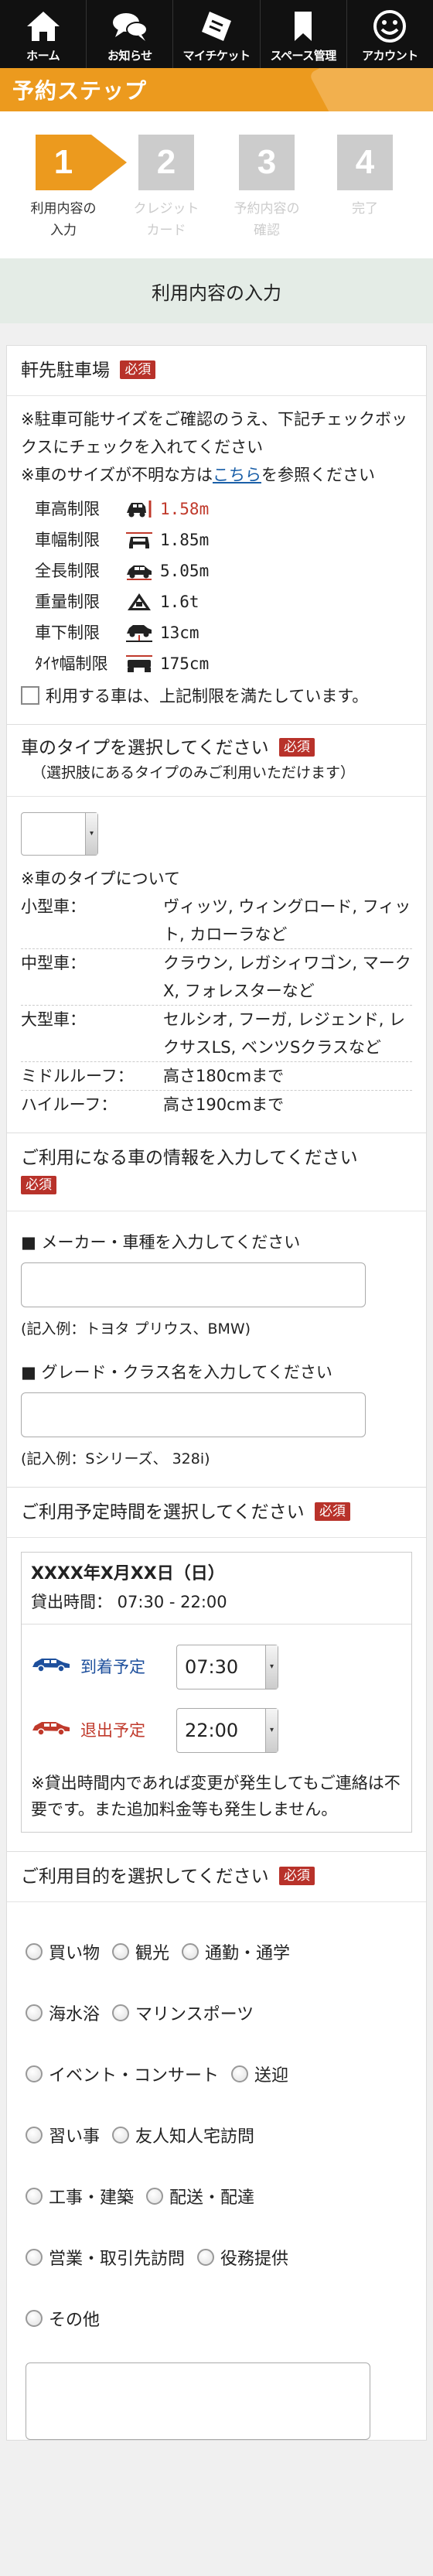  What do you see at coordinates (142, 509) in the screenshot?
I see `car-height-icon` at bounding box center [142, 509].